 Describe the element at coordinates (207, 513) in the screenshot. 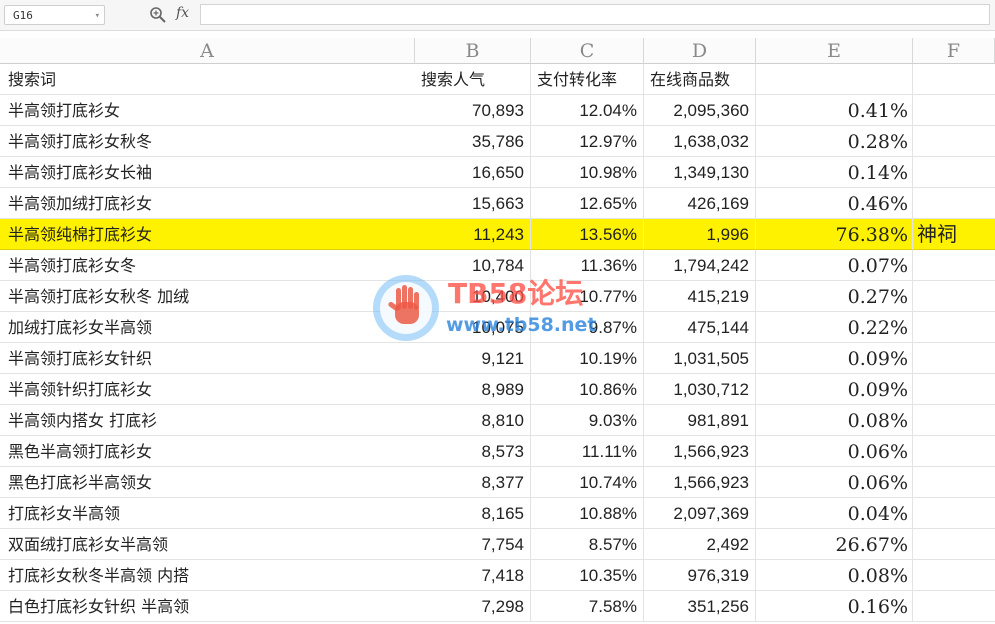

I see `cell-a: 打底衫女半高领` at that location.